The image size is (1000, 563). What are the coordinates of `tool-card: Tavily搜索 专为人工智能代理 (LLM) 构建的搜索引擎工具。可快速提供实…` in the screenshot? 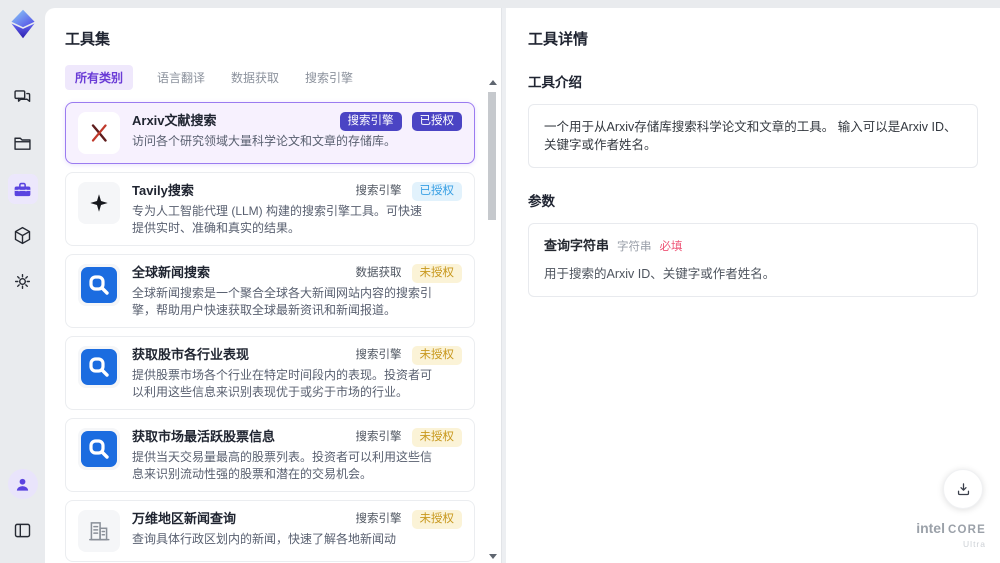 It's located at (270, 209).